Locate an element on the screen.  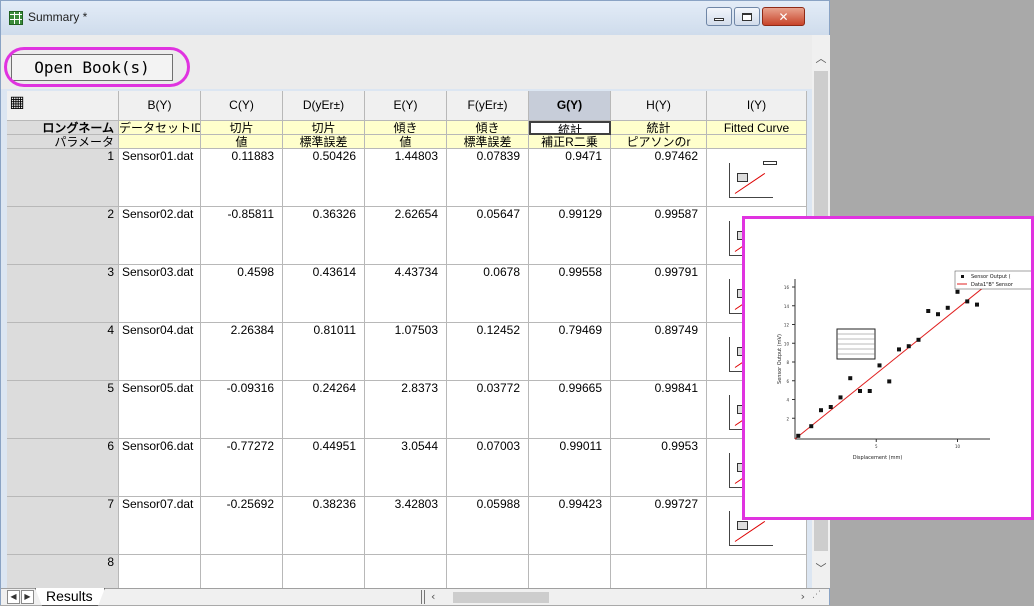
column-header: E(Y) is located at coordinates (406, 106).